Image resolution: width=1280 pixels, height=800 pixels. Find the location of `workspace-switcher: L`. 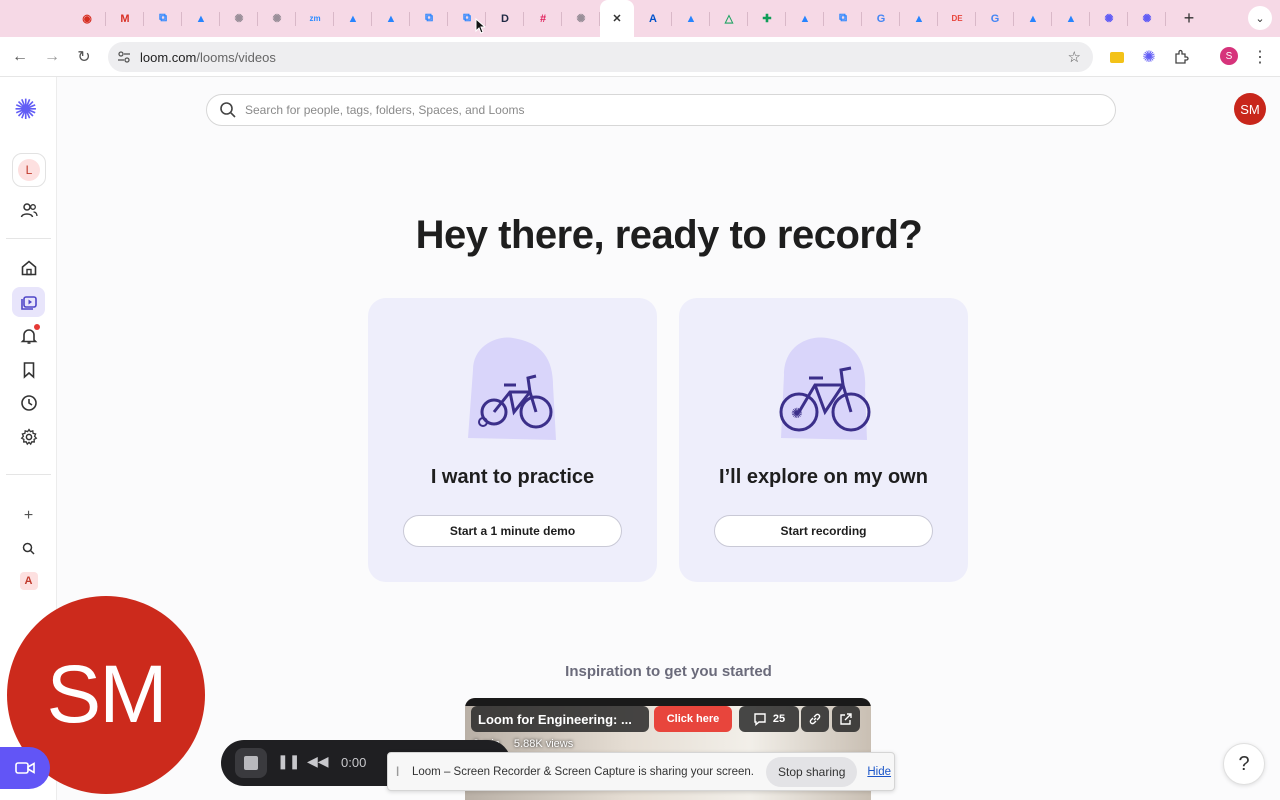

workspace-switcher: L is located at coordinates (29, 170).